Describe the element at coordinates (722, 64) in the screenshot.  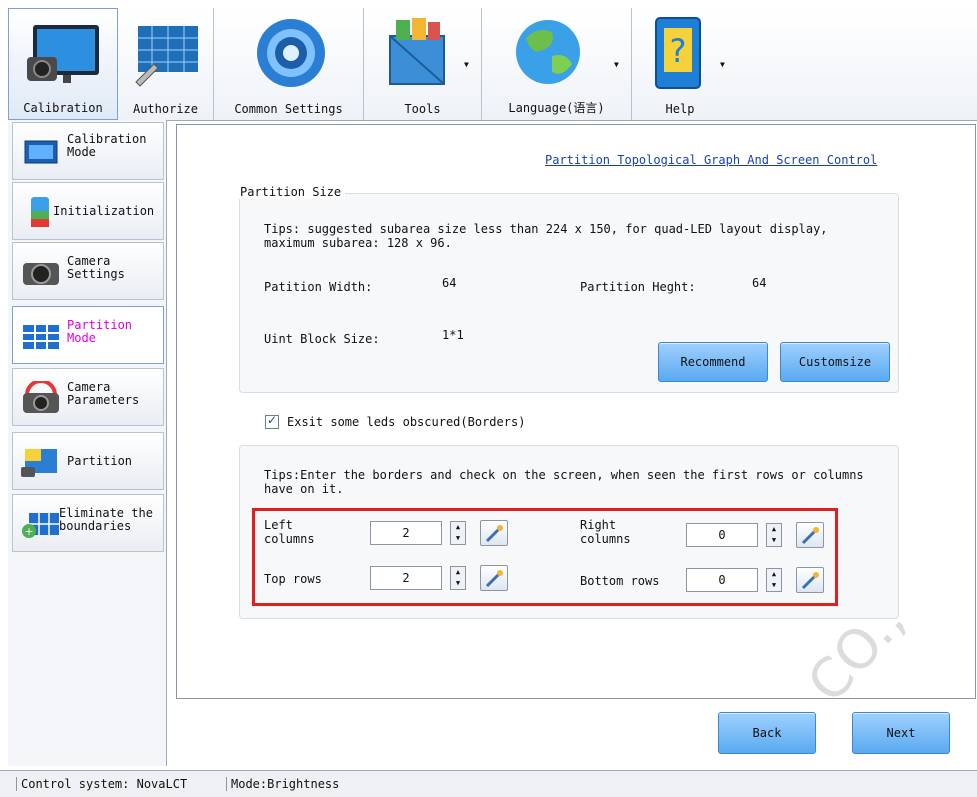
I see `help-dropdown-arrow-icon: ▼` at that location.